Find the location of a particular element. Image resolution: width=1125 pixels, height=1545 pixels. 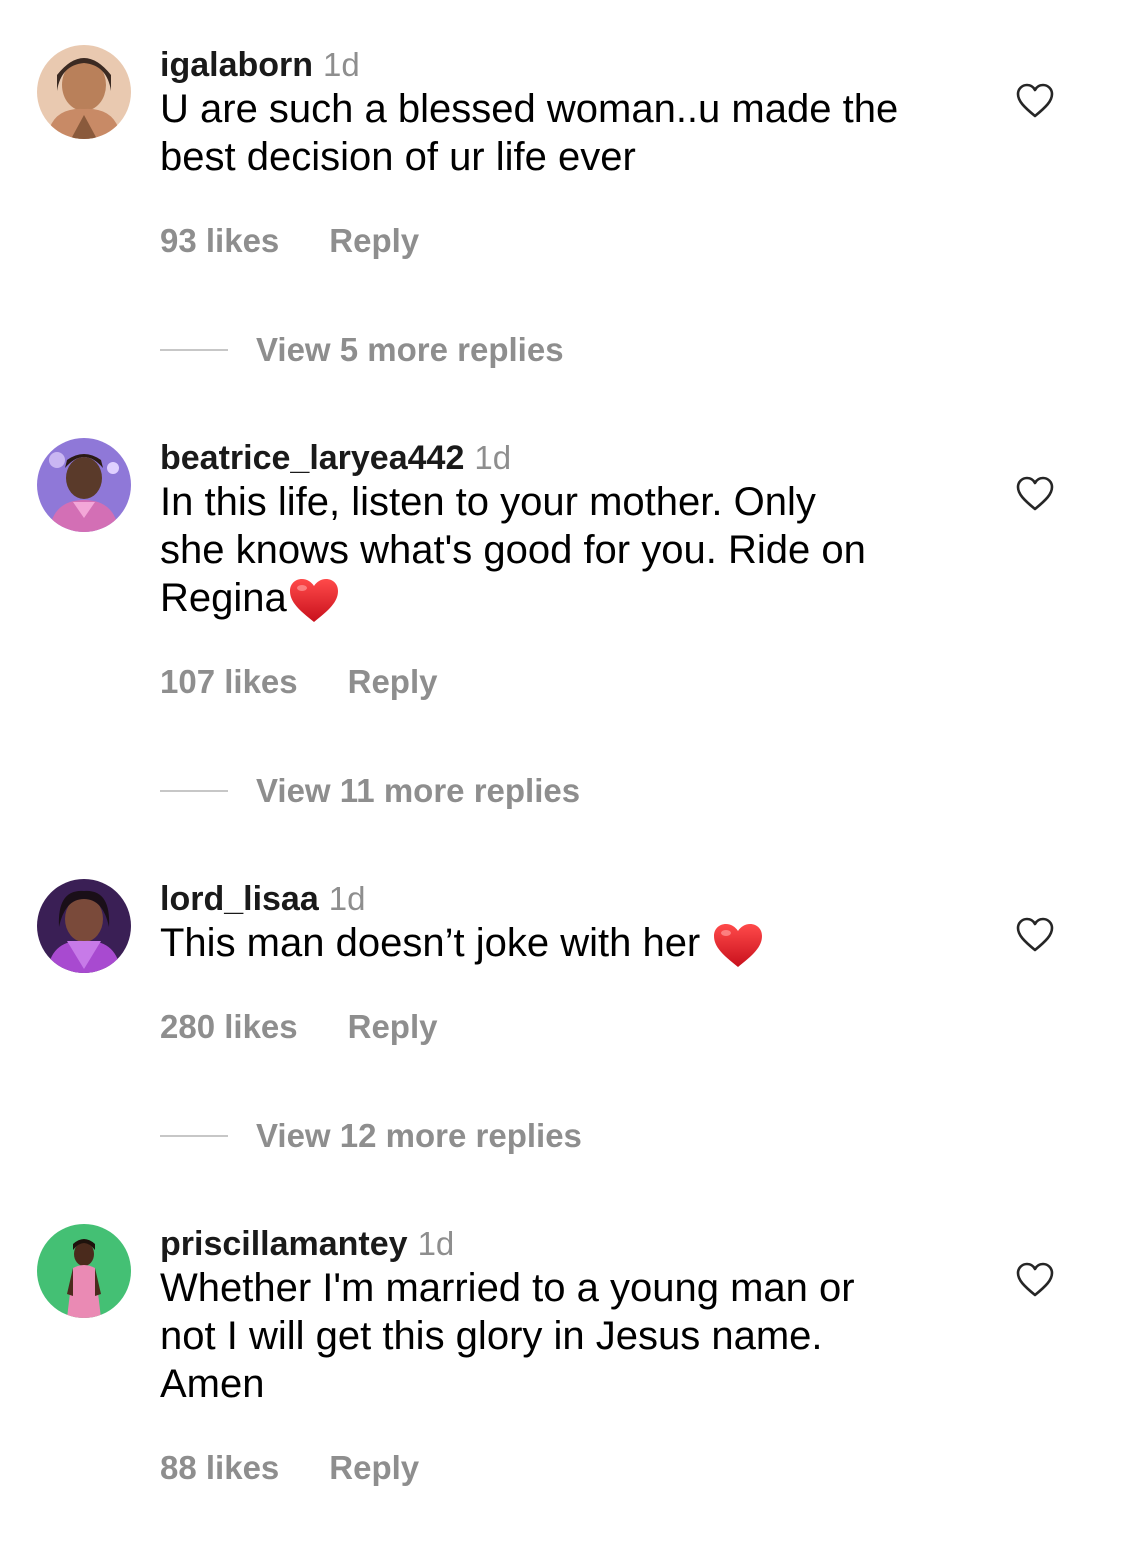

comment-meta: 93 likes Reply is located at coordinates (289, 241).